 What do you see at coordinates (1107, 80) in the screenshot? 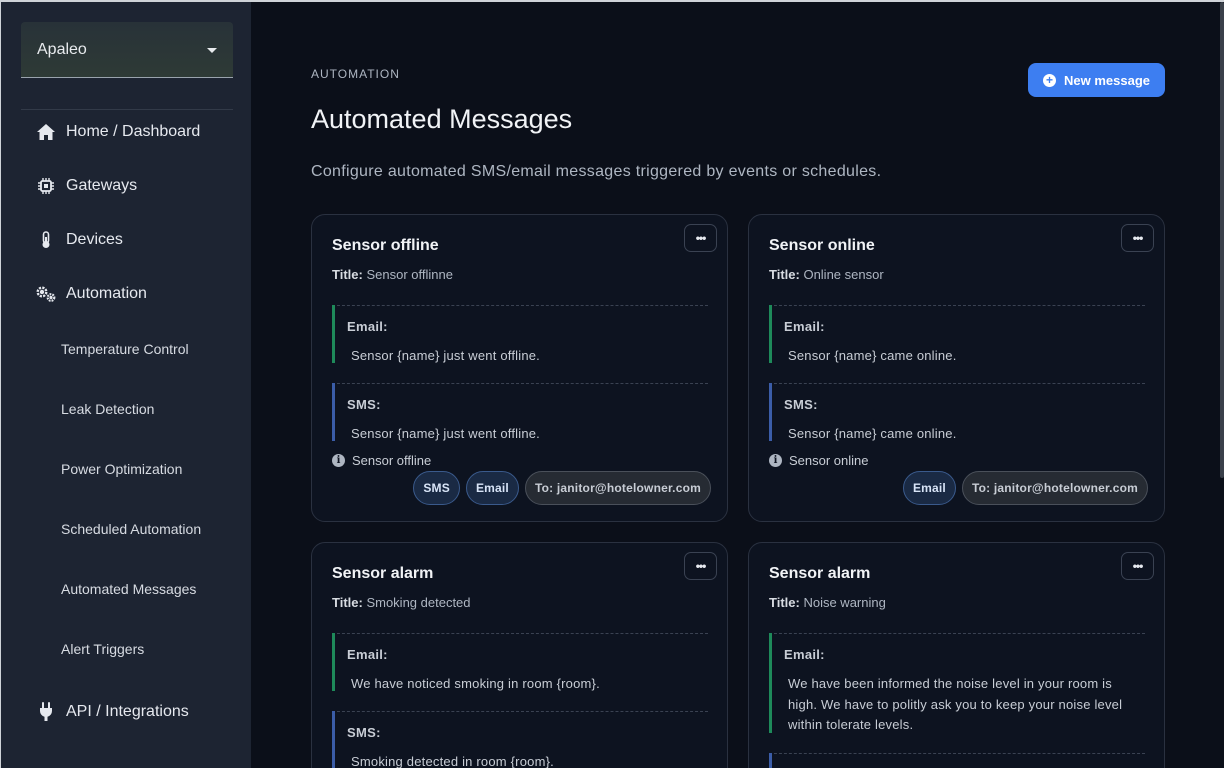
I see `new-message-button-label: New message` at bounding box center [1107, 80].